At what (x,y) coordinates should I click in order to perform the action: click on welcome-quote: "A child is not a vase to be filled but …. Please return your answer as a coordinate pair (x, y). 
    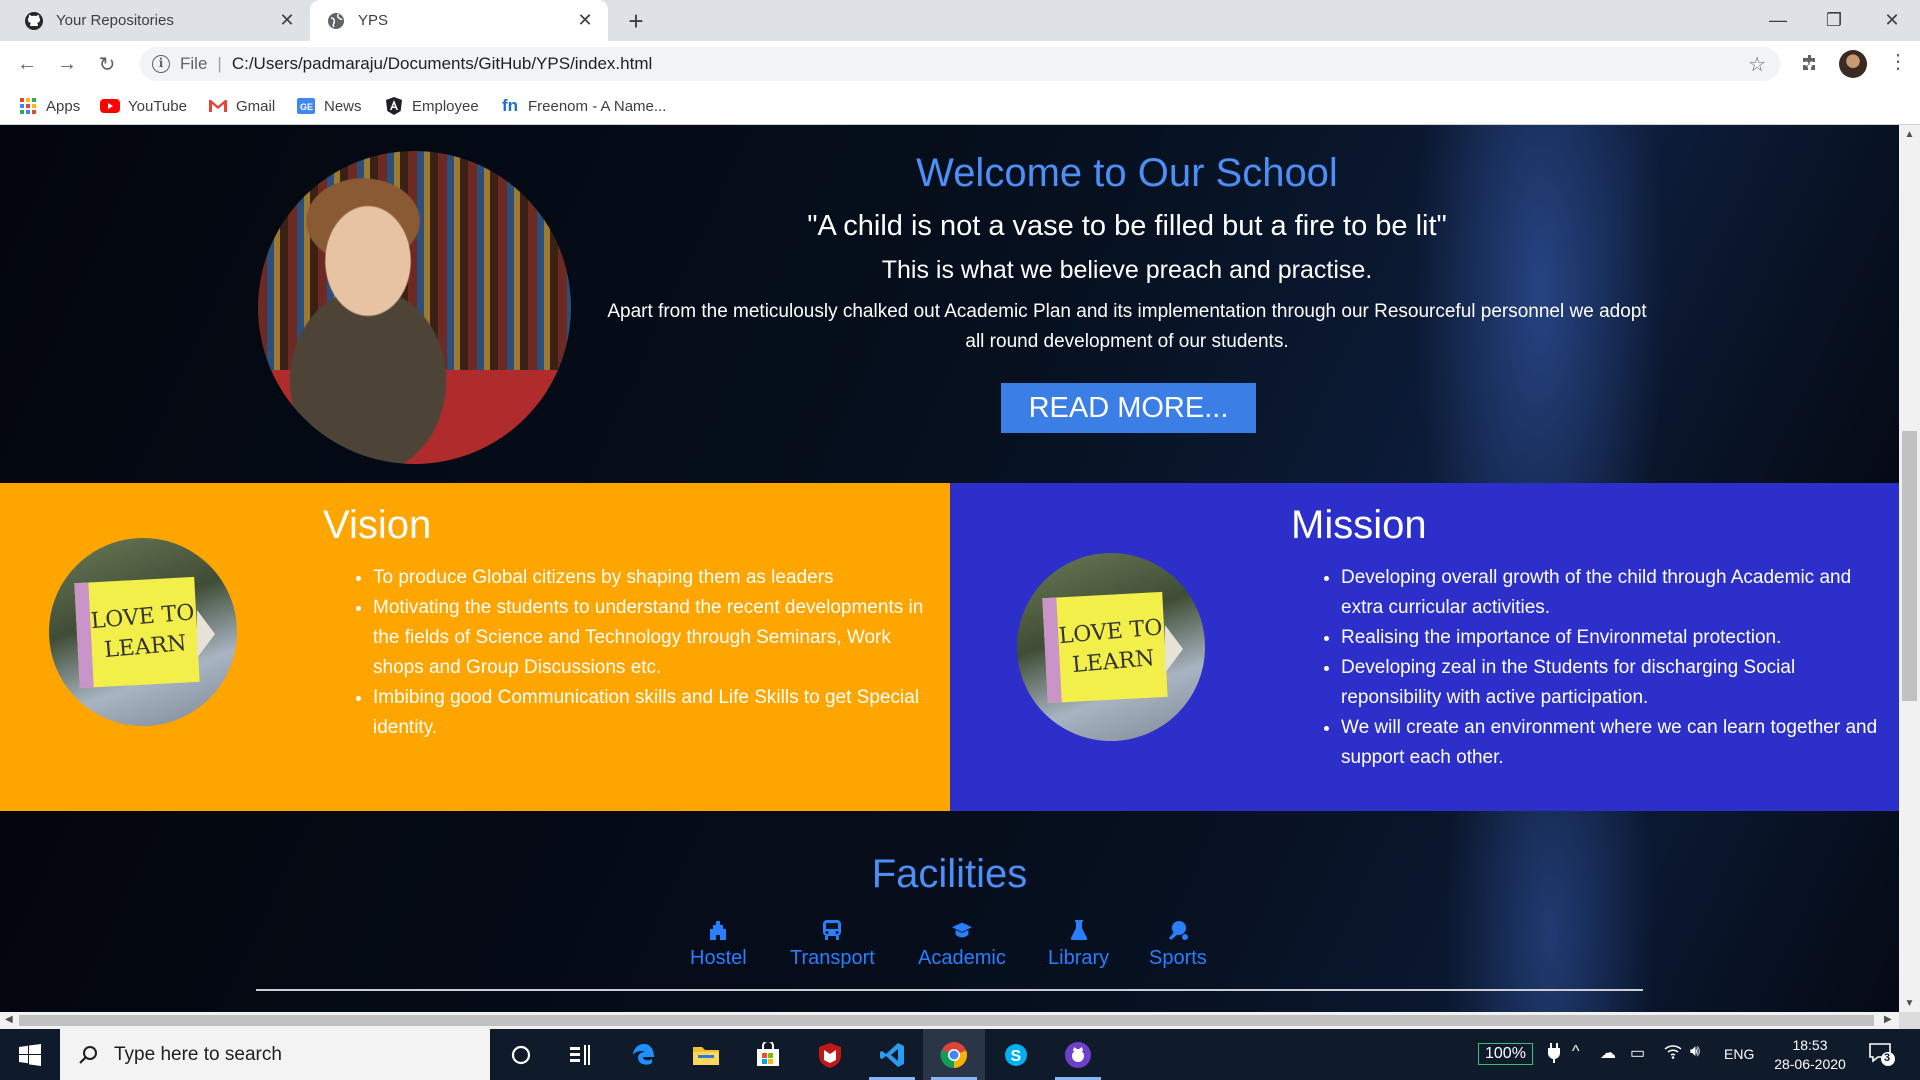
    Looking at the image, I should click on (1127, 226).